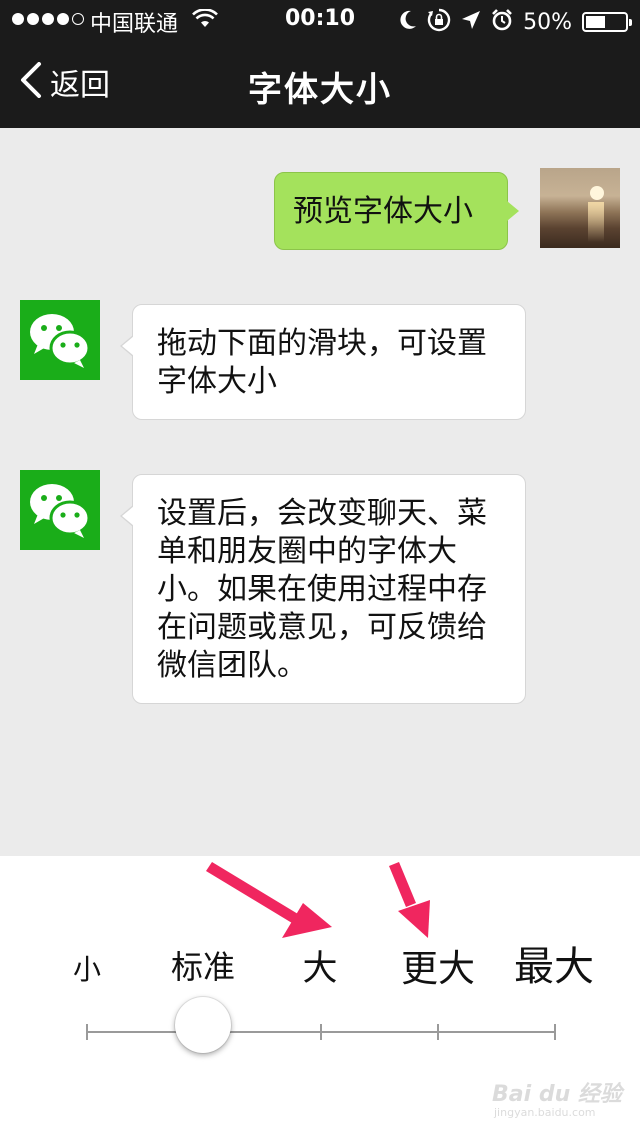  I want to click on message-line: 设置后，会改变聊天、菜, so click(322, 513).